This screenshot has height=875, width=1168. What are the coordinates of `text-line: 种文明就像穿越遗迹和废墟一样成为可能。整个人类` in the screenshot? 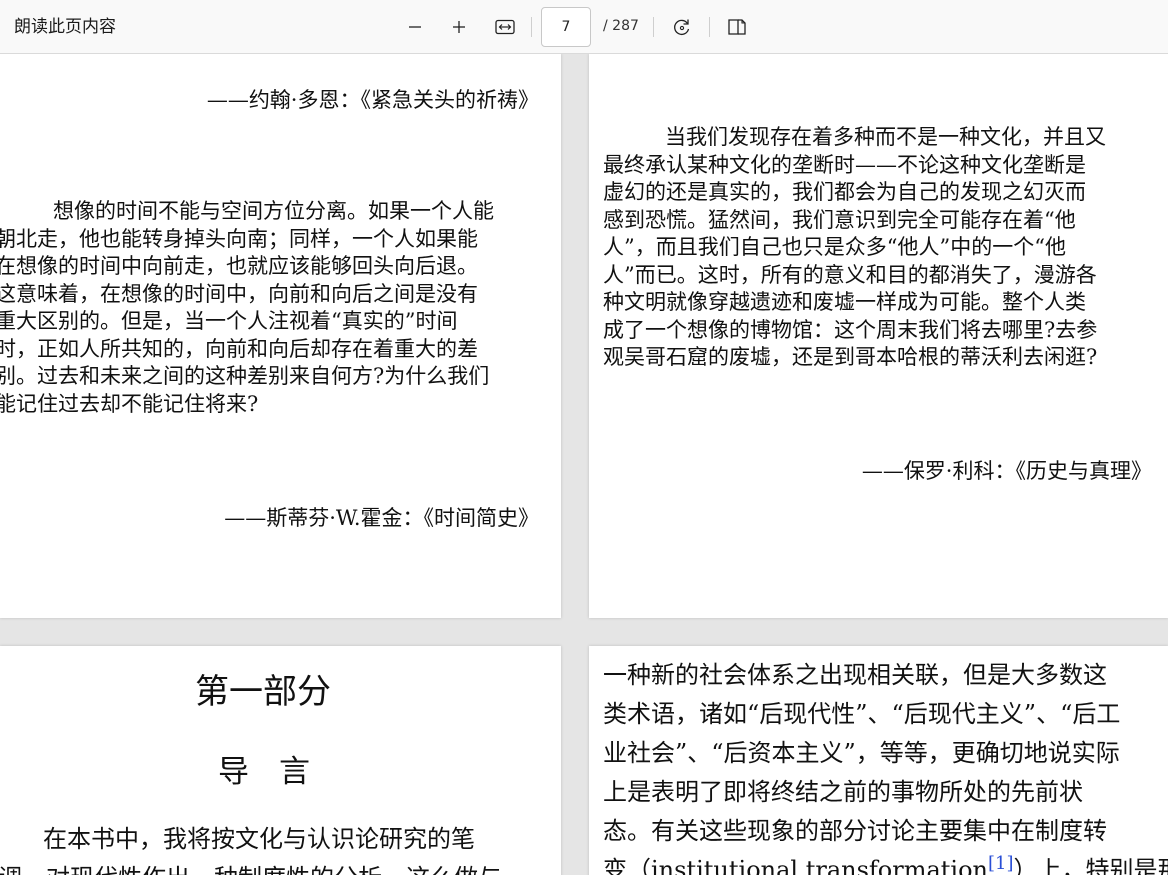 It's located at (844, 302).